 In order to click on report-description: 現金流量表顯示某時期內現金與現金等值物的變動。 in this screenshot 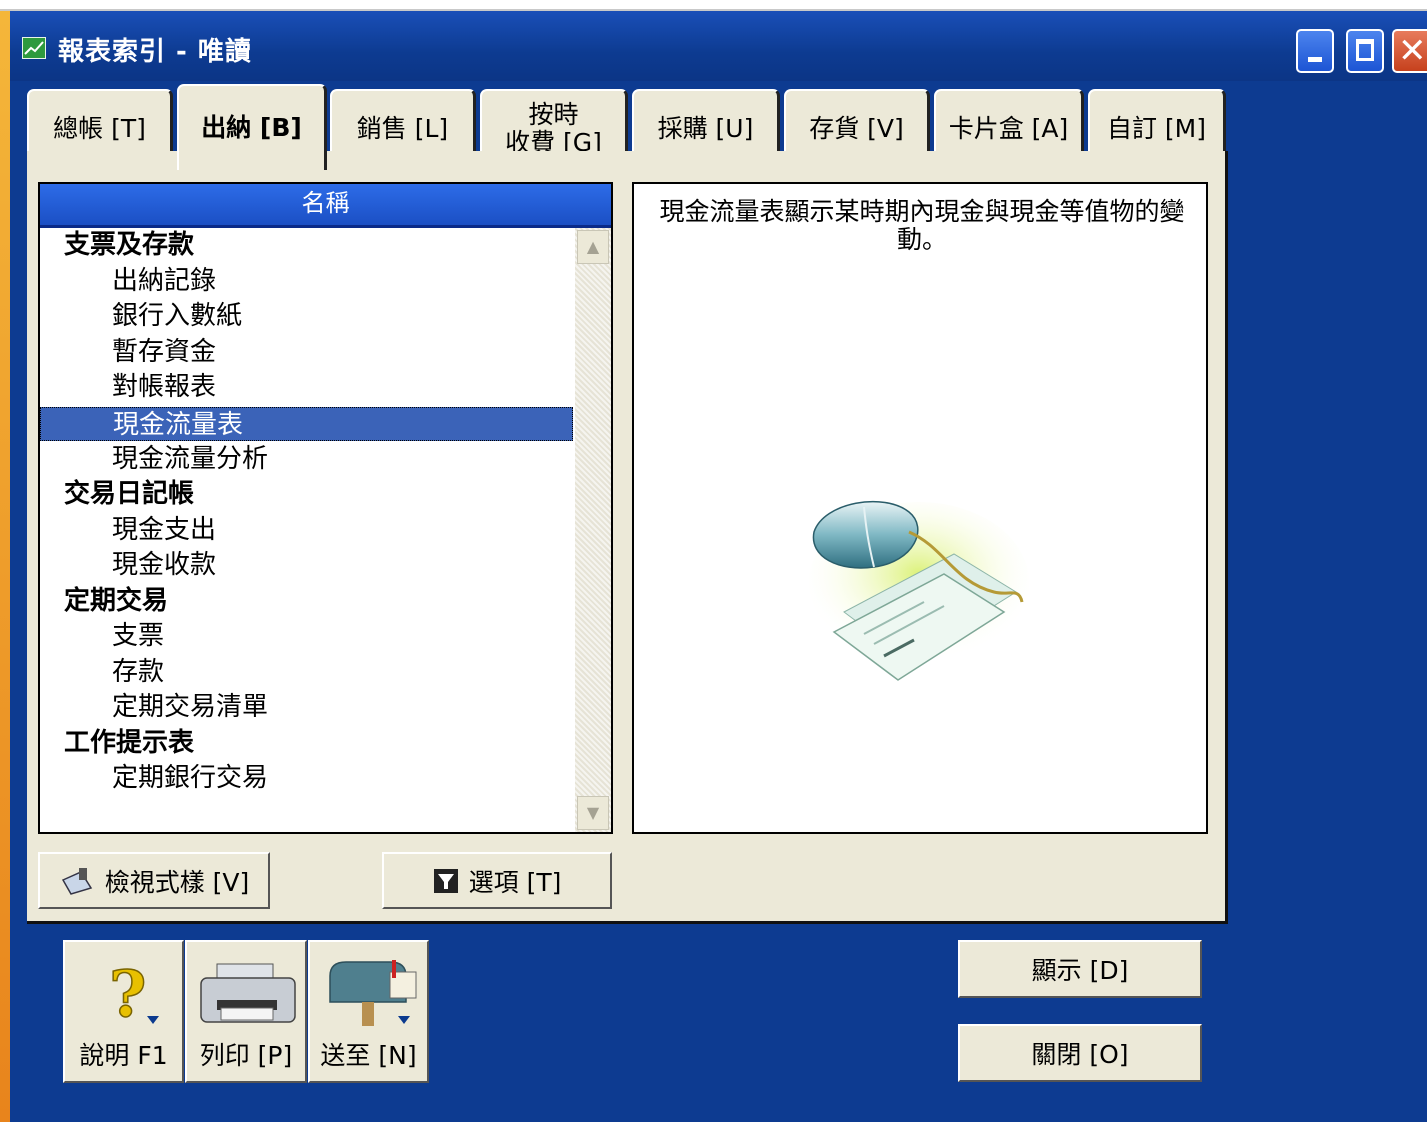, I will do `click(922, 225)`.